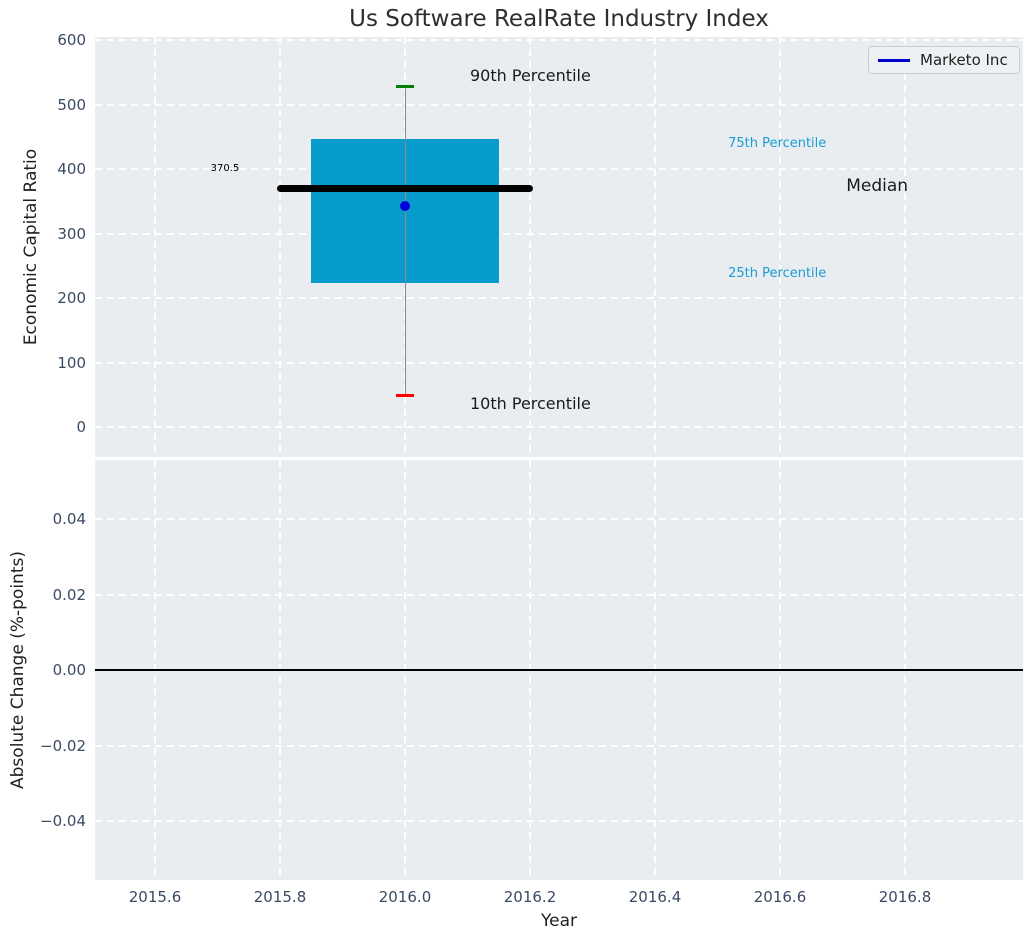 This screenshot has height=942, width=1034. What do you see at coordinates (530, 75) in the screenshot?
I see `annotation: 90th Percentile` at bounding box center [530, 75].